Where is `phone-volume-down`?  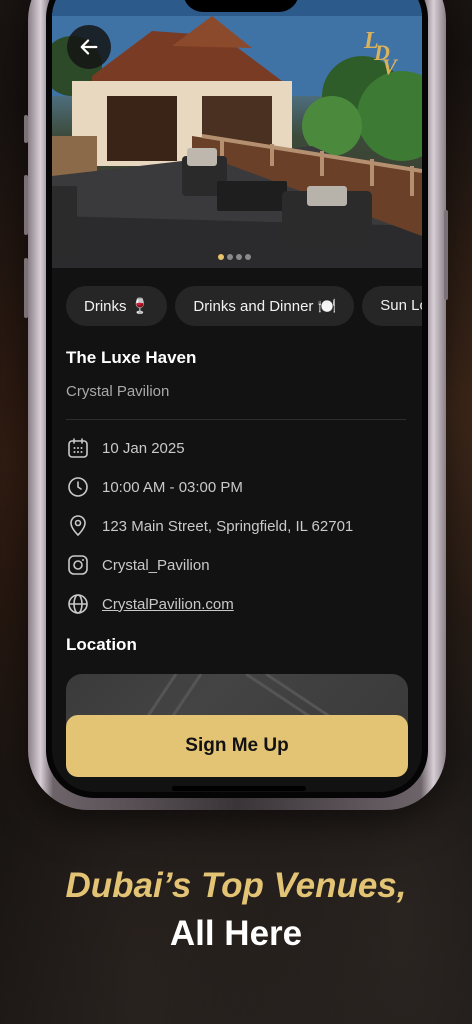 phone-volume-down is located at coordinates (26, 288).